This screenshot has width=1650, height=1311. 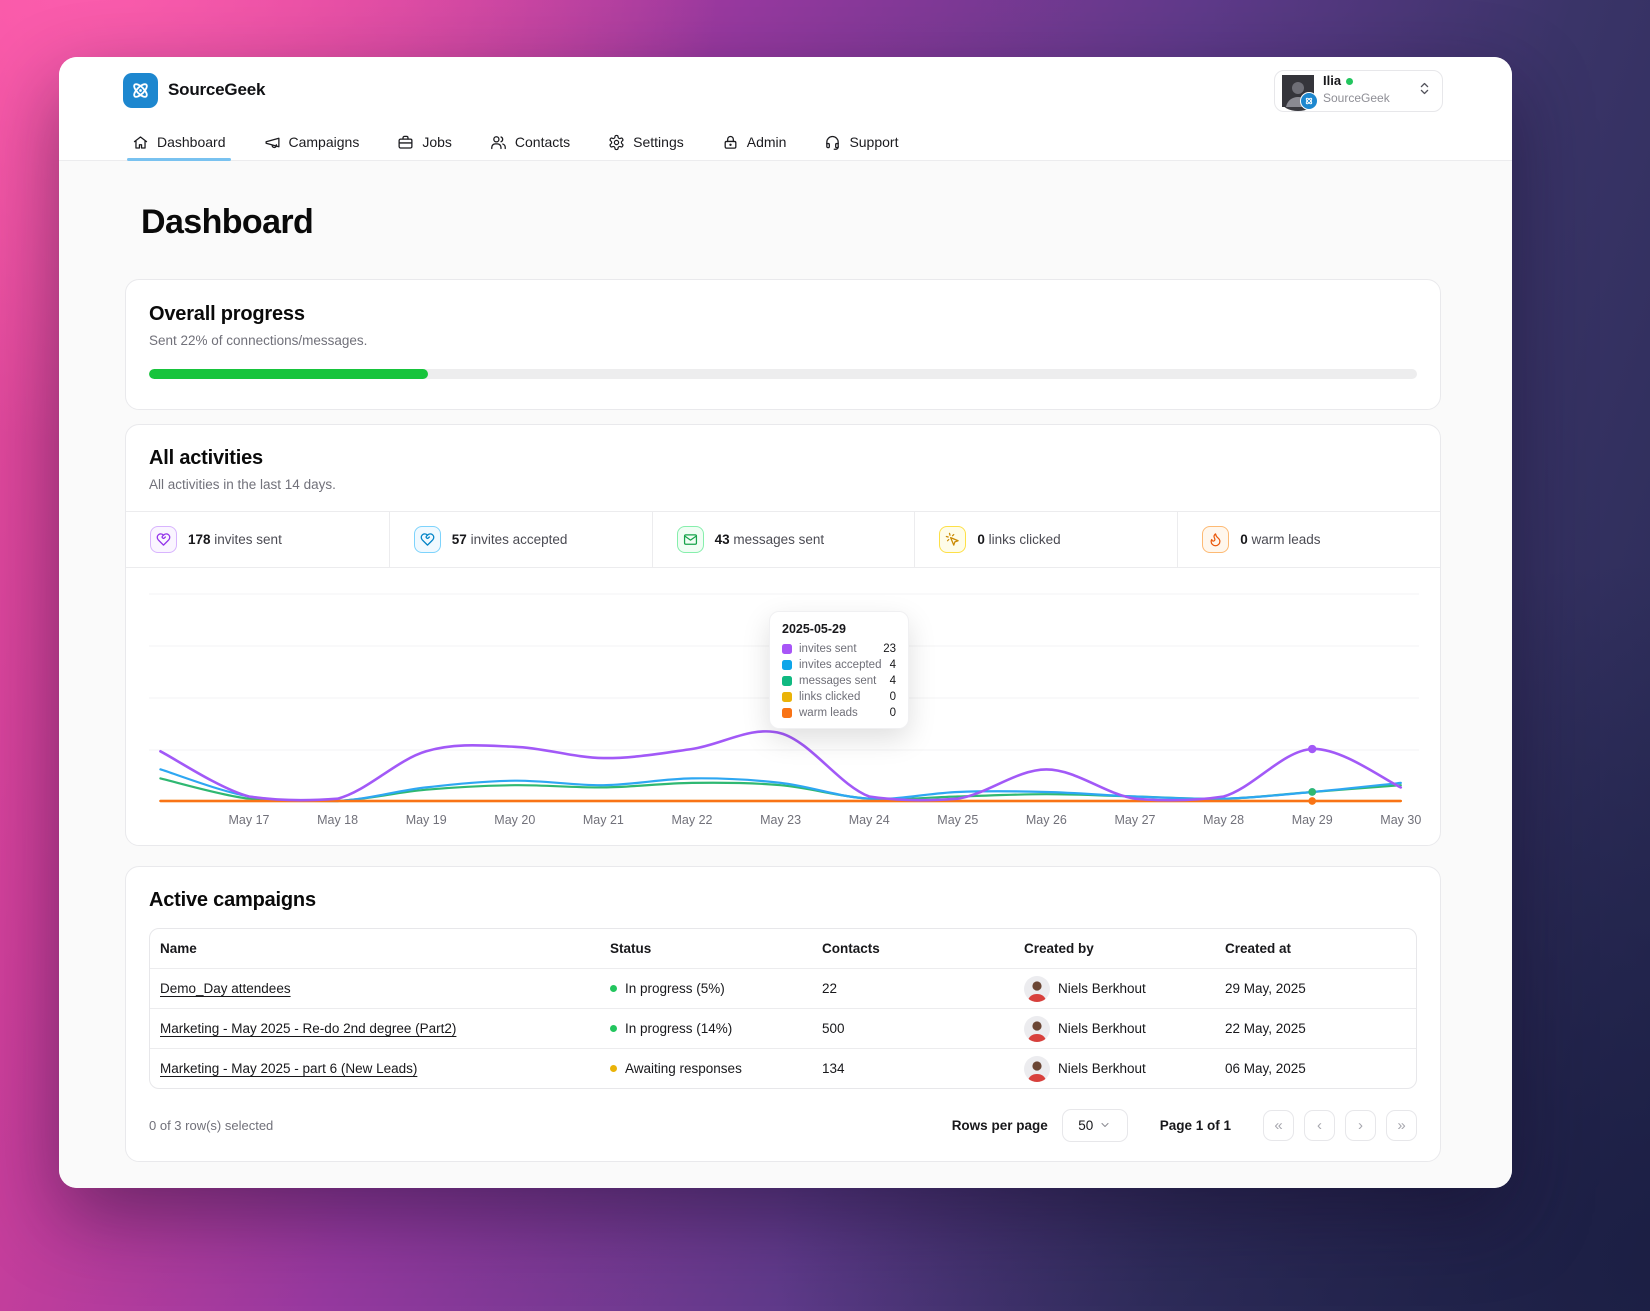 I want to click on brand: SourceGeek, so click(x=194, y=90).